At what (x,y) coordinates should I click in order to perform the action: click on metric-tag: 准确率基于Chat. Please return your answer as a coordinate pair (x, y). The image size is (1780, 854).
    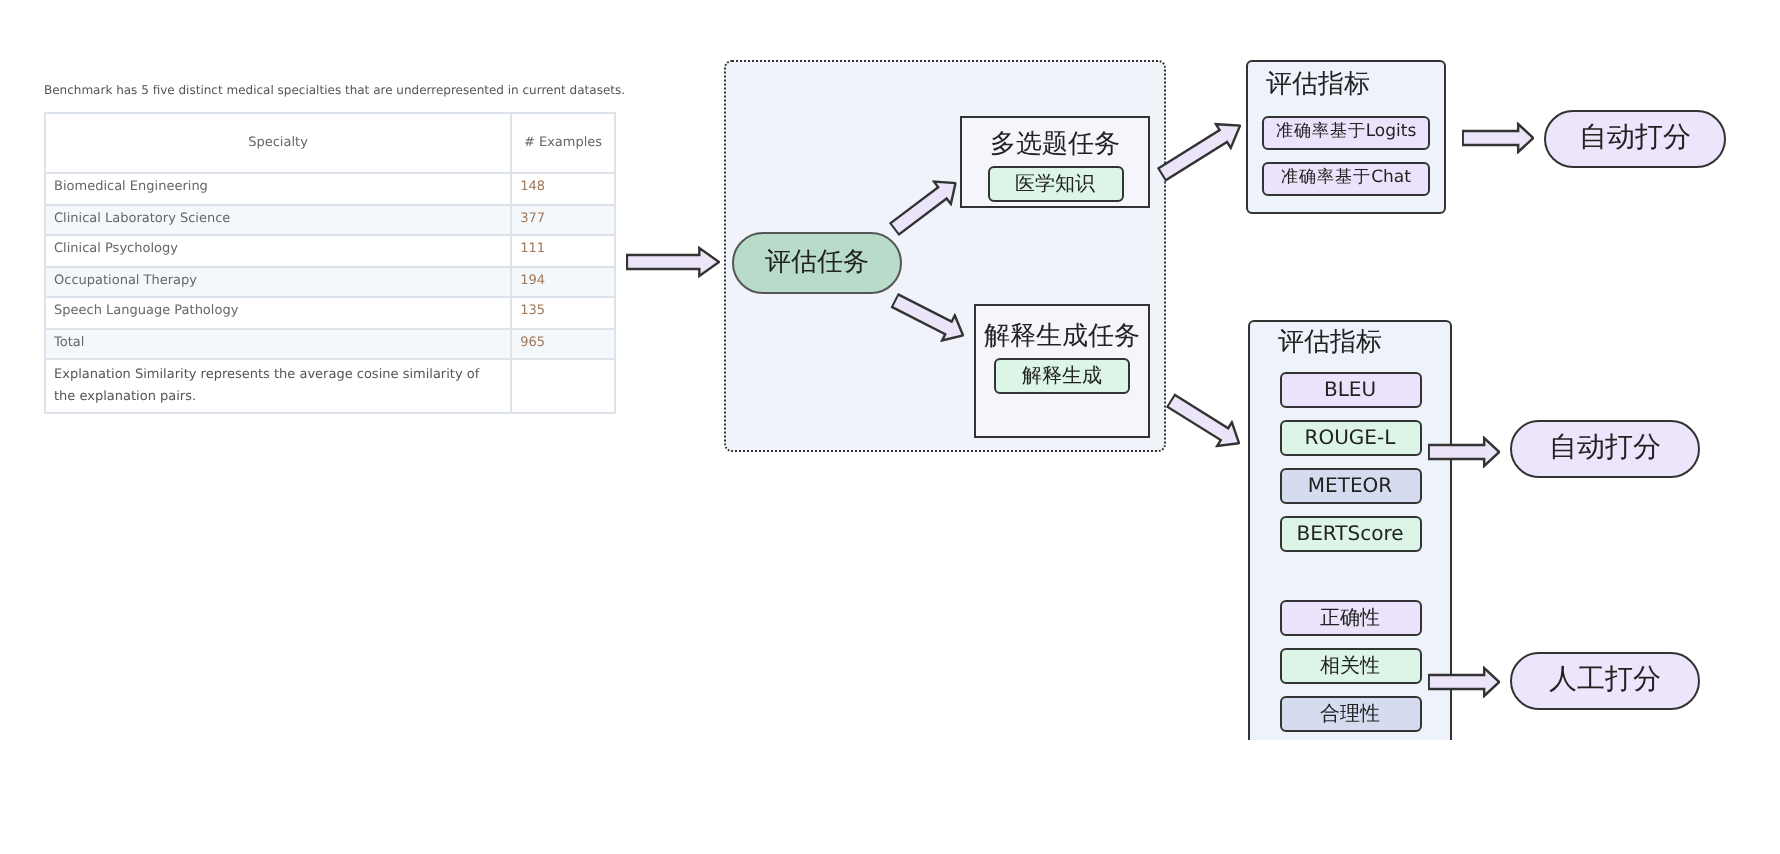
    Looking at the image, I should click on (1346, 179).